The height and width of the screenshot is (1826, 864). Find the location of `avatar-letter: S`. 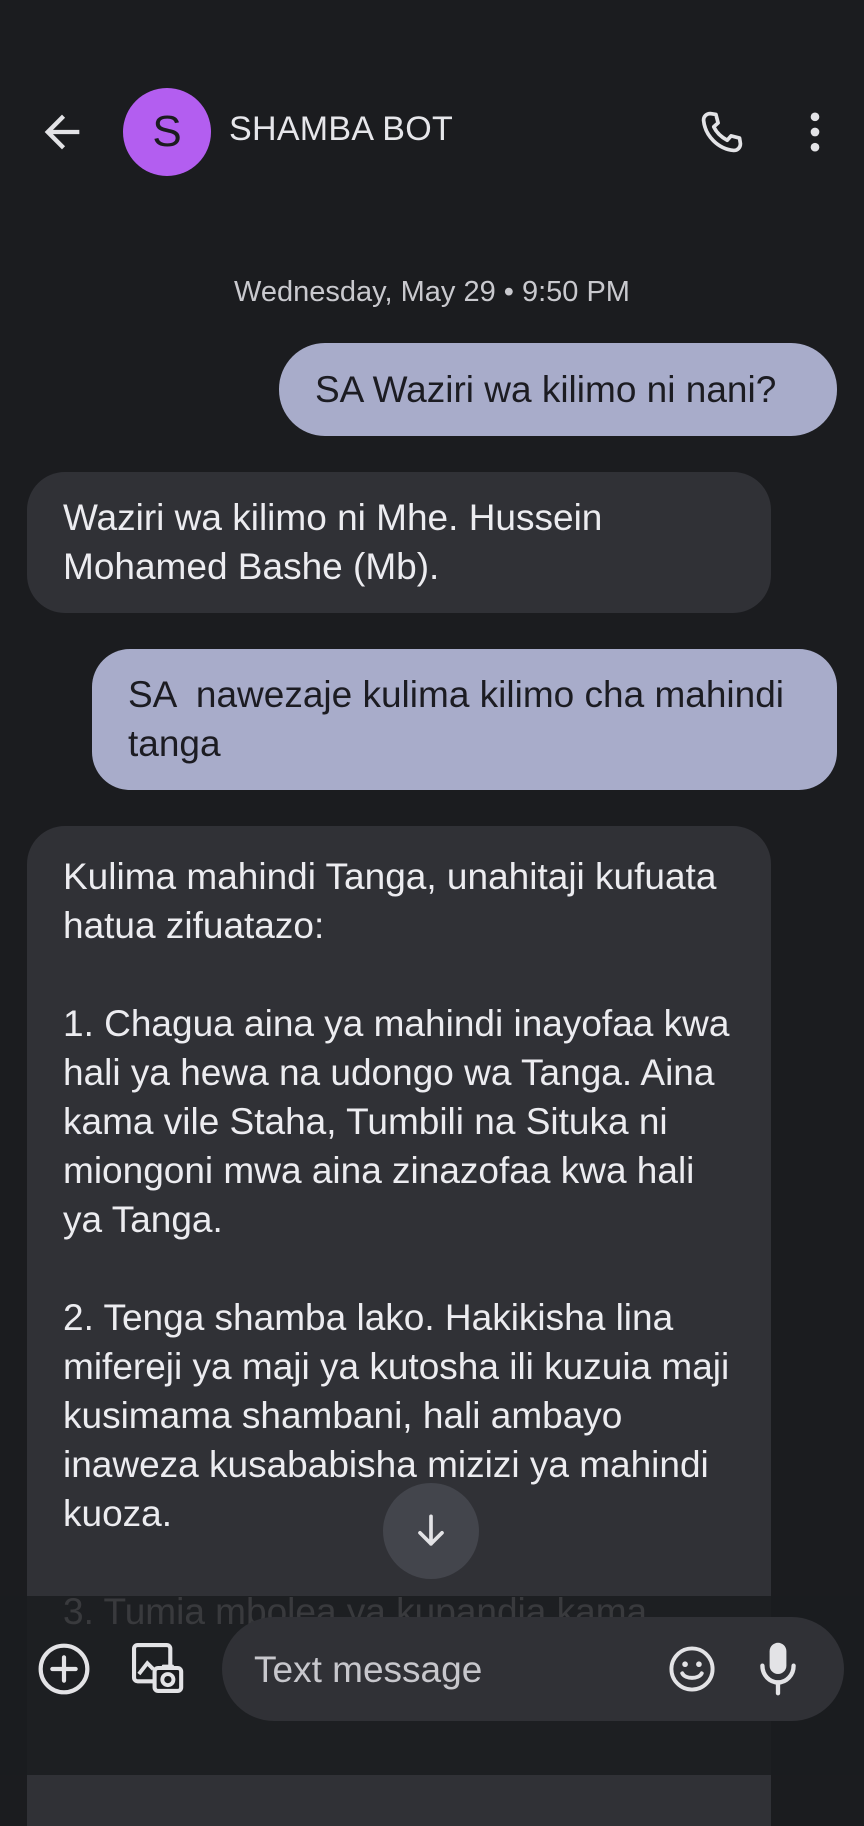

avatar-letter: S is located at coordinates (167, 131).